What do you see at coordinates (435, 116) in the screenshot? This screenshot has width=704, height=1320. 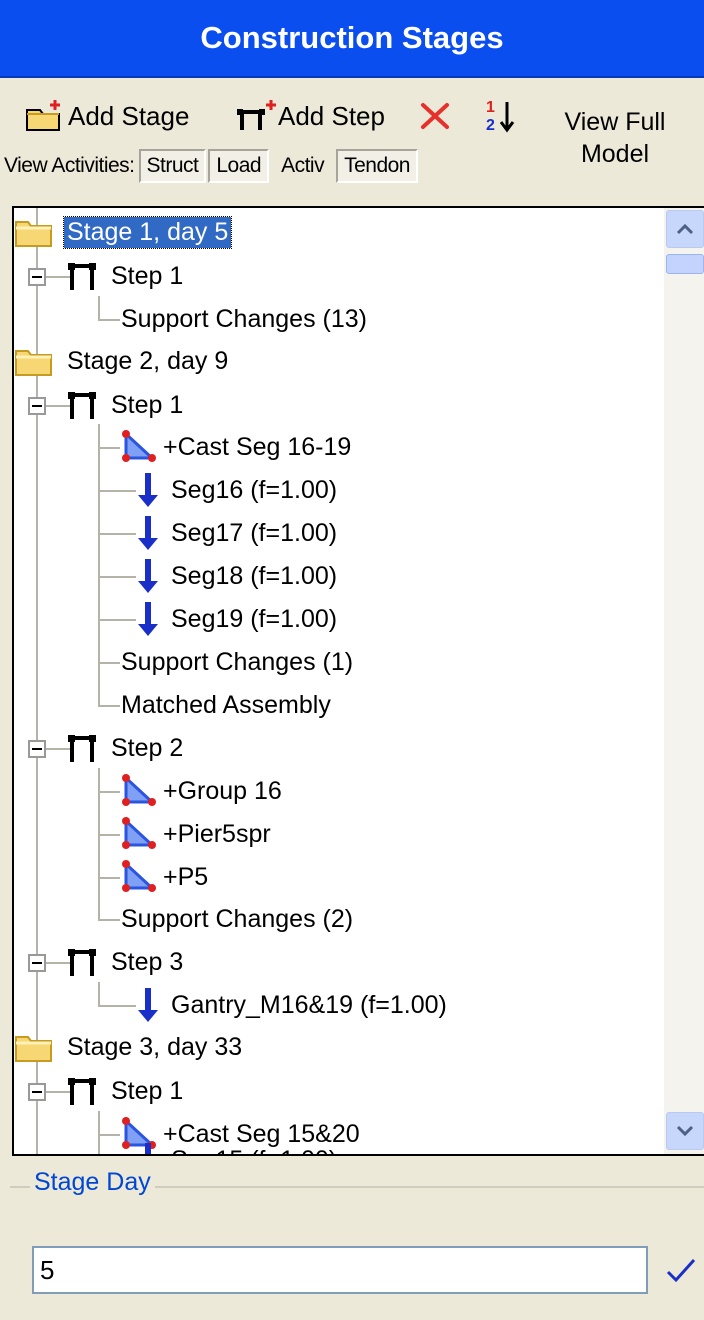 I see `delete-button` at bounding box center [435, 116].